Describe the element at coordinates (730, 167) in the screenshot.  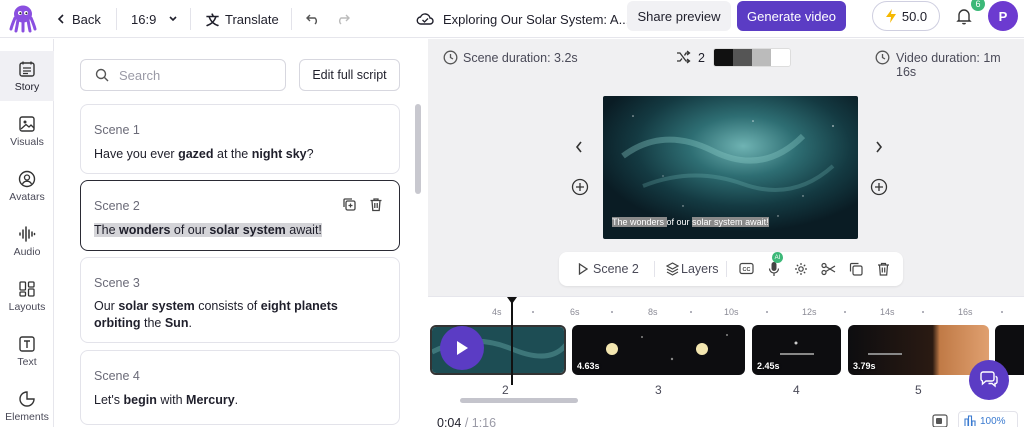
I see `video-preview: The wonders of our solar system await!` at that location.